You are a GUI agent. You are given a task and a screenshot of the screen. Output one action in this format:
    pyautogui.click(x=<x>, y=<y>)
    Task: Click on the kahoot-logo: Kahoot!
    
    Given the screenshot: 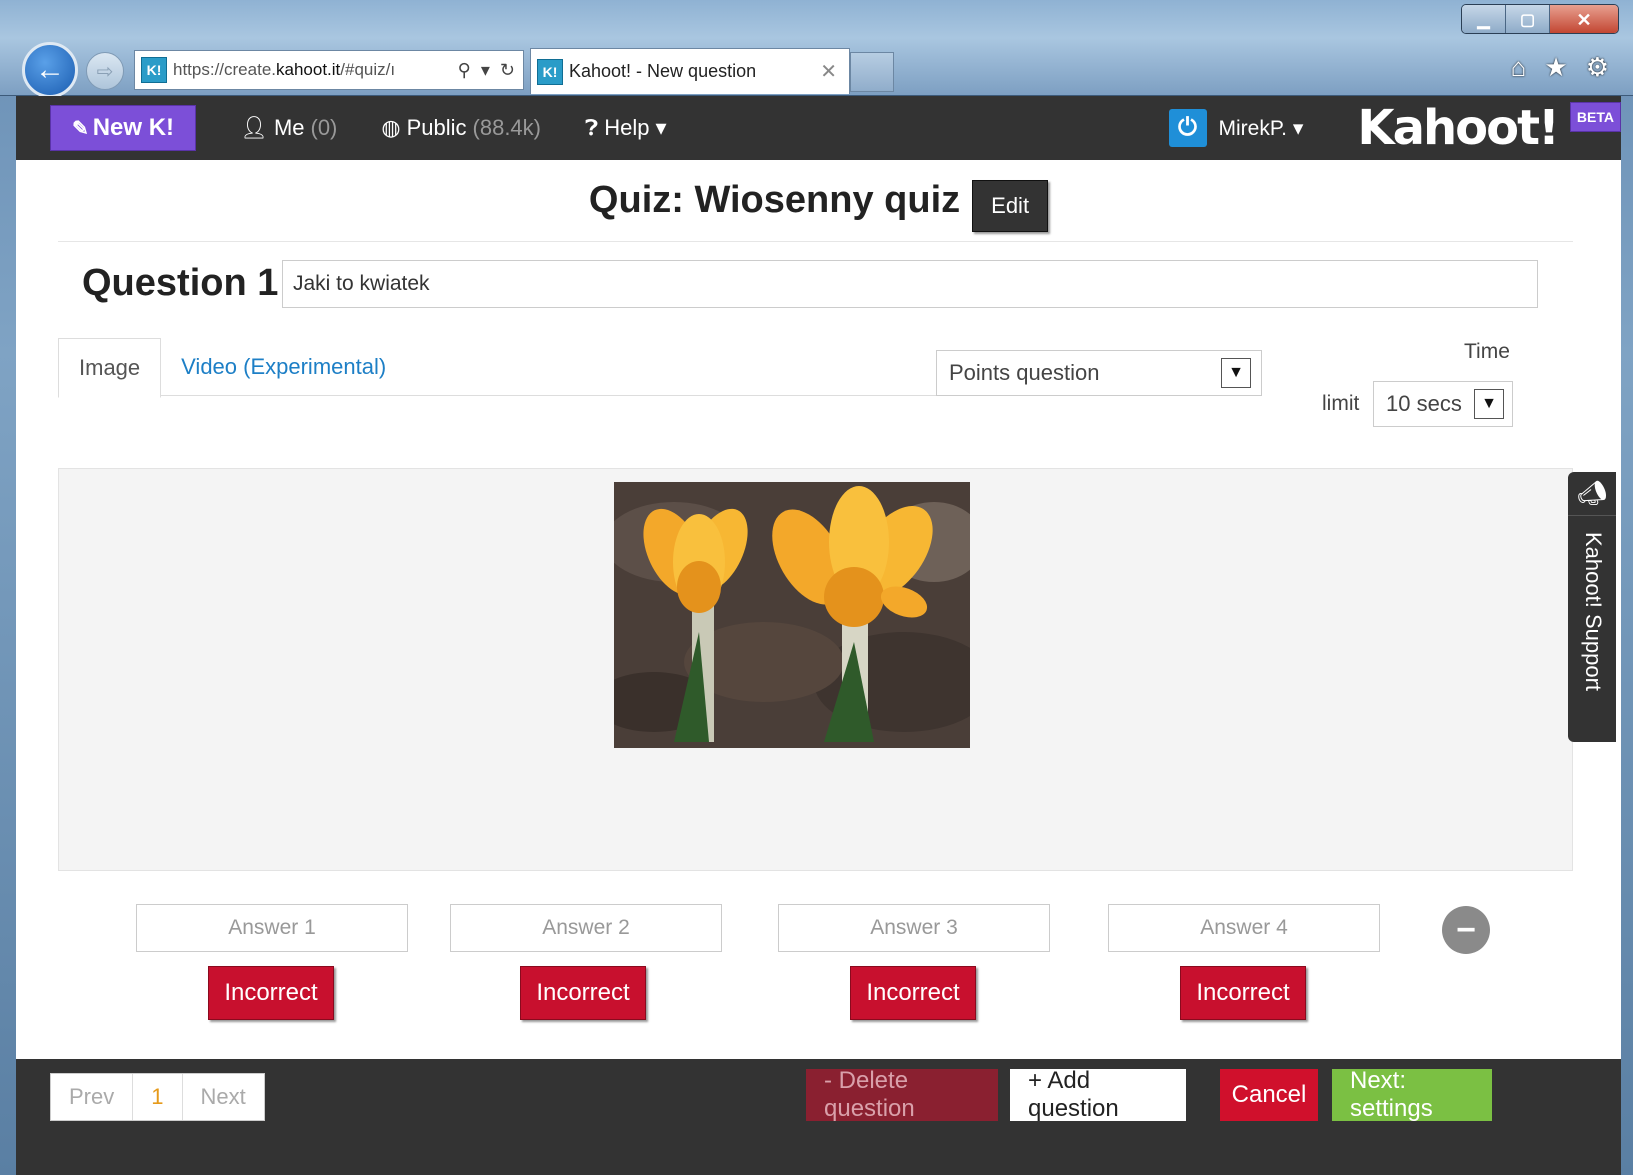 What is the action you would take?
    pyautogui.click(x=1458, y=128)
    